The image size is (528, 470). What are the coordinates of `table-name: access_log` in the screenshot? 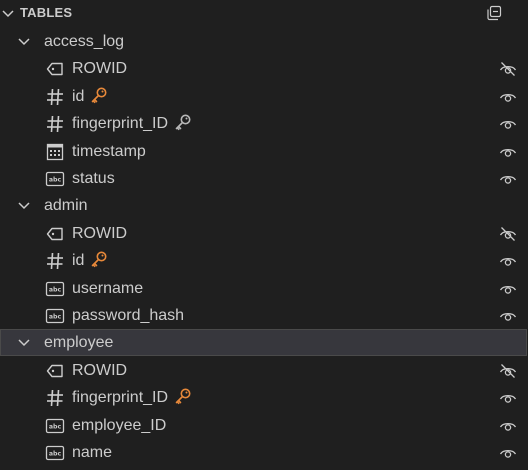 It's located at (84, 41).